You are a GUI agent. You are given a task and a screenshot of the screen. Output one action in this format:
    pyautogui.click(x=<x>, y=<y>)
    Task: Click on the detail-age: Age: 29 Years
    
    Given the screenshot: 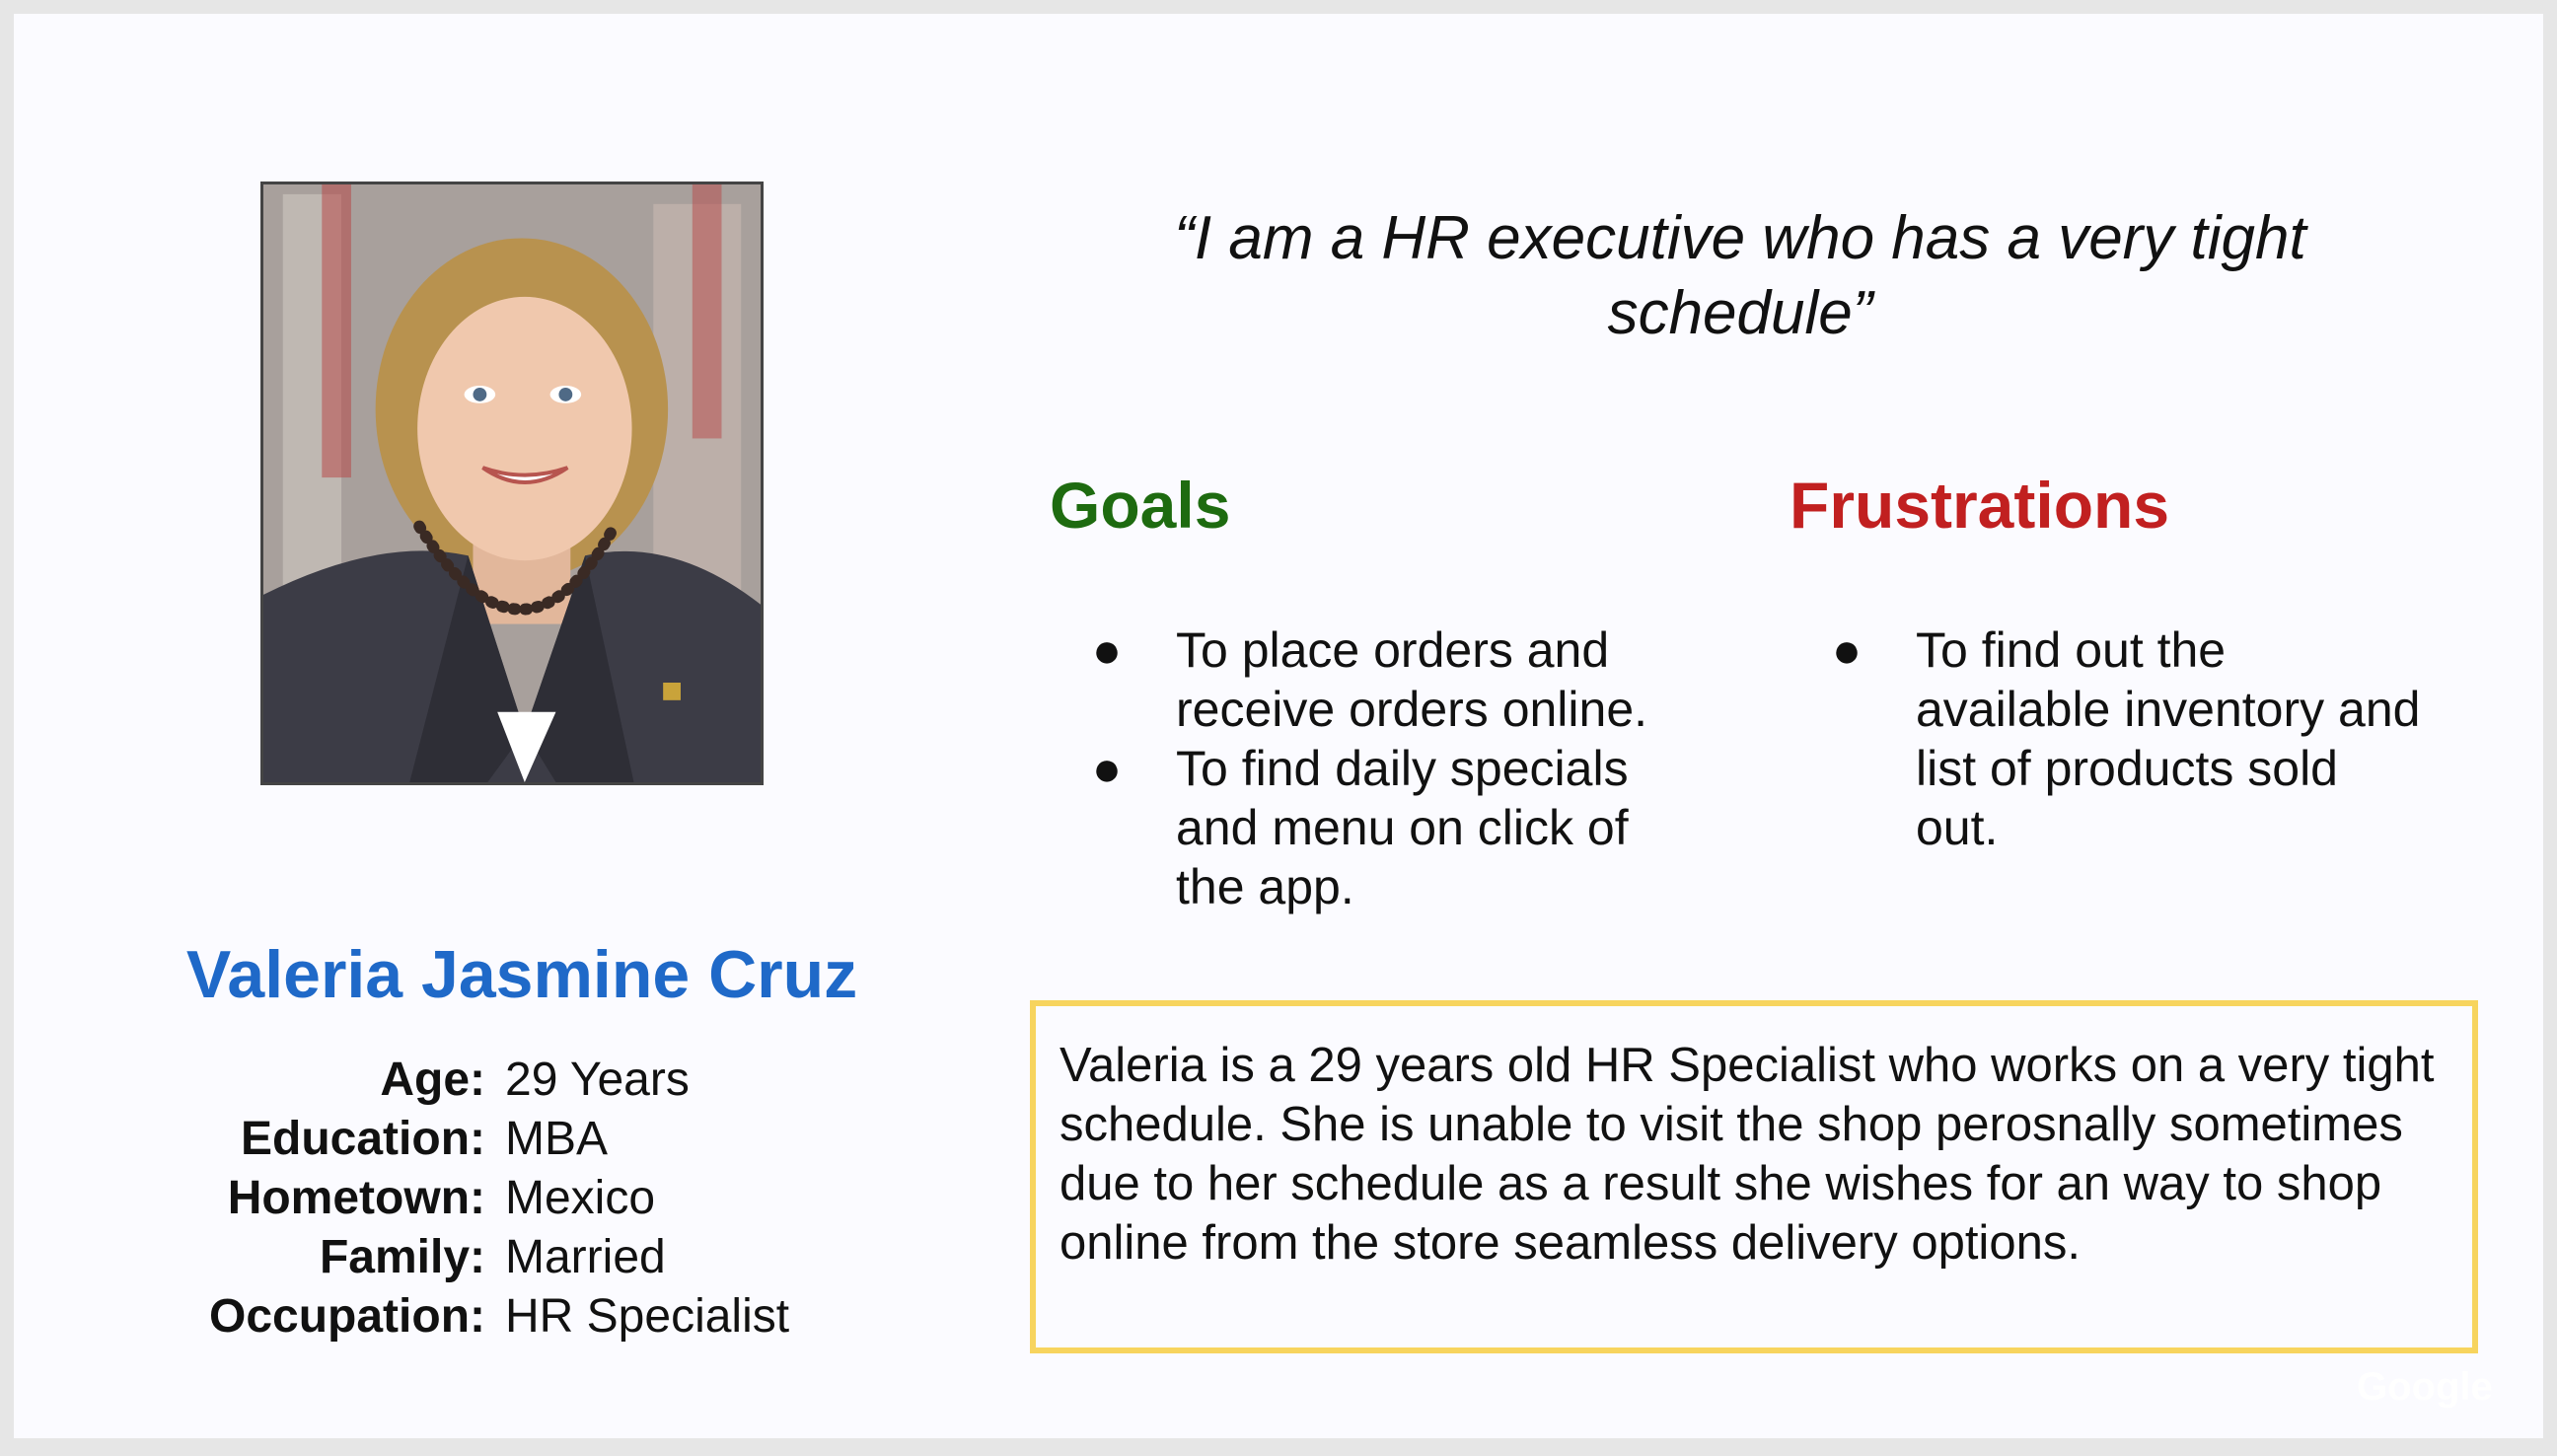 What is the action you would take?
    pyautogui.click(x=556, y=1079)
    